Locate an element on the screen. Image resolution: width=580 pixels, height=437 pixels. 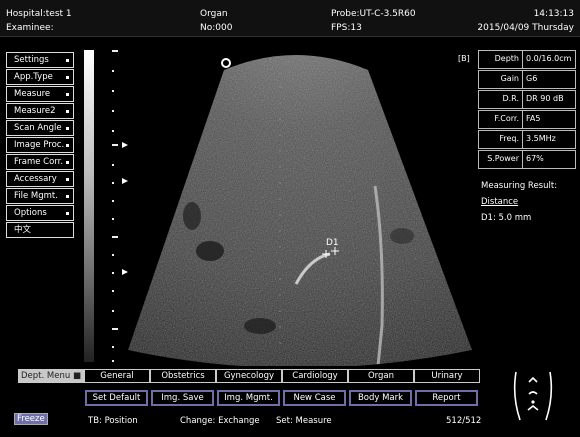
dept-menu-button: Dept. Menu ■ is located at coordinates (51, 376).